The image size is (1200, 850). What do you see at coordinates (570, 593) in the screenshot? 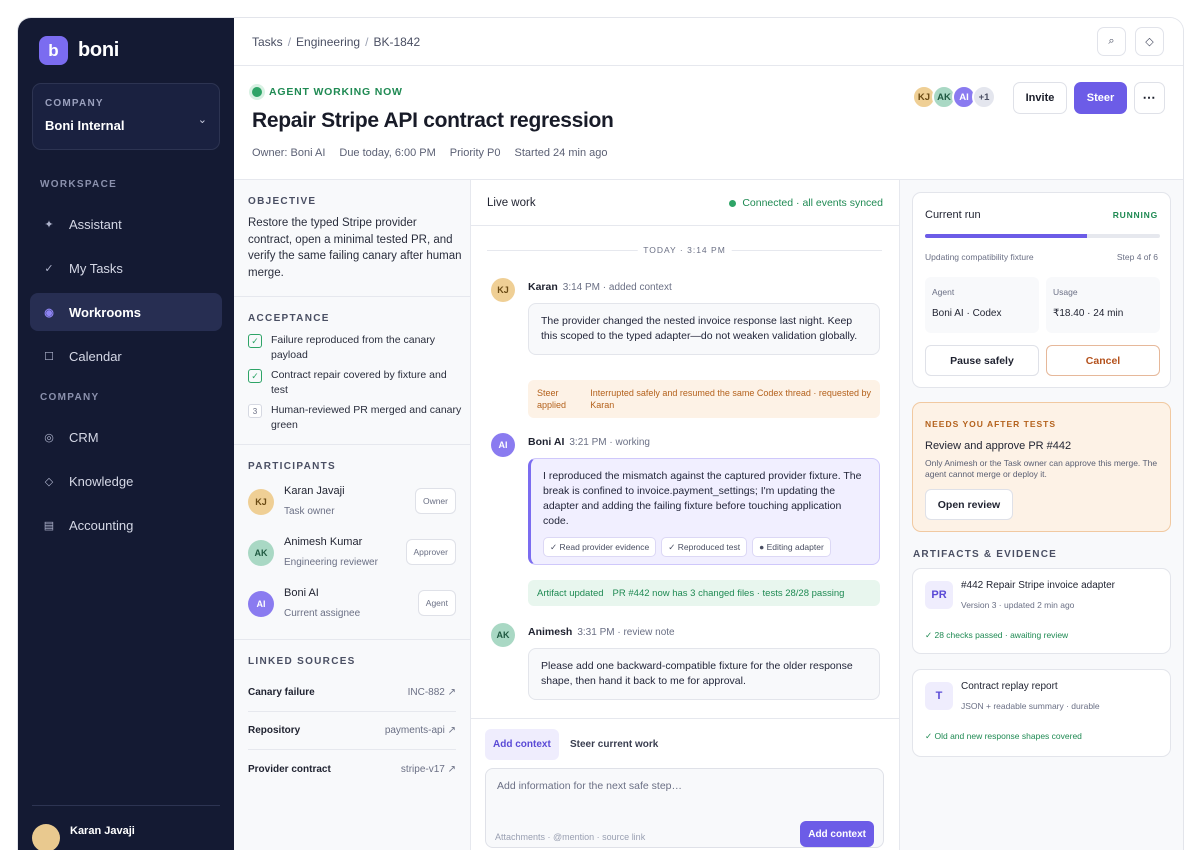
I see `artifact-event-label: Artifact updated` at bounding box center [570, 593].